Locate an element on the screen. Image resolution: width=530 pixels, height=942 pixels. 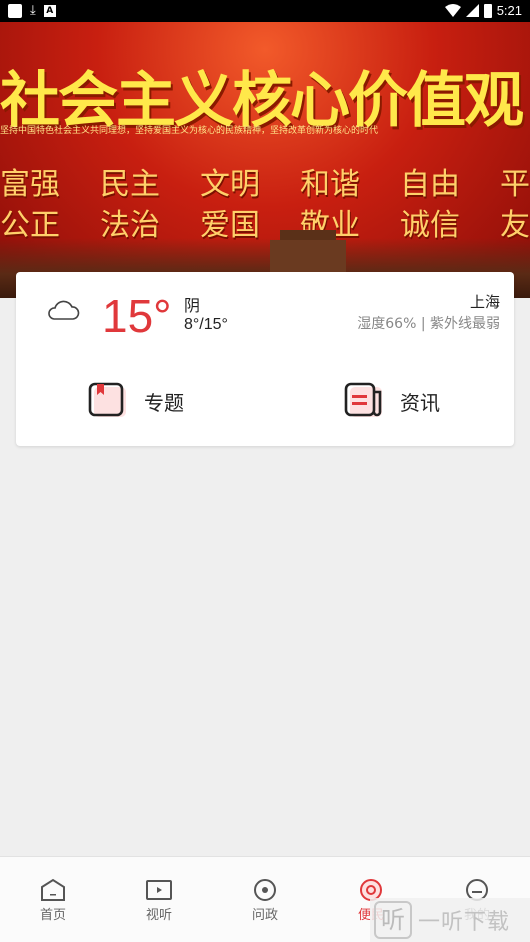
nav-home: 首页 is located at coordinates (53, 899).